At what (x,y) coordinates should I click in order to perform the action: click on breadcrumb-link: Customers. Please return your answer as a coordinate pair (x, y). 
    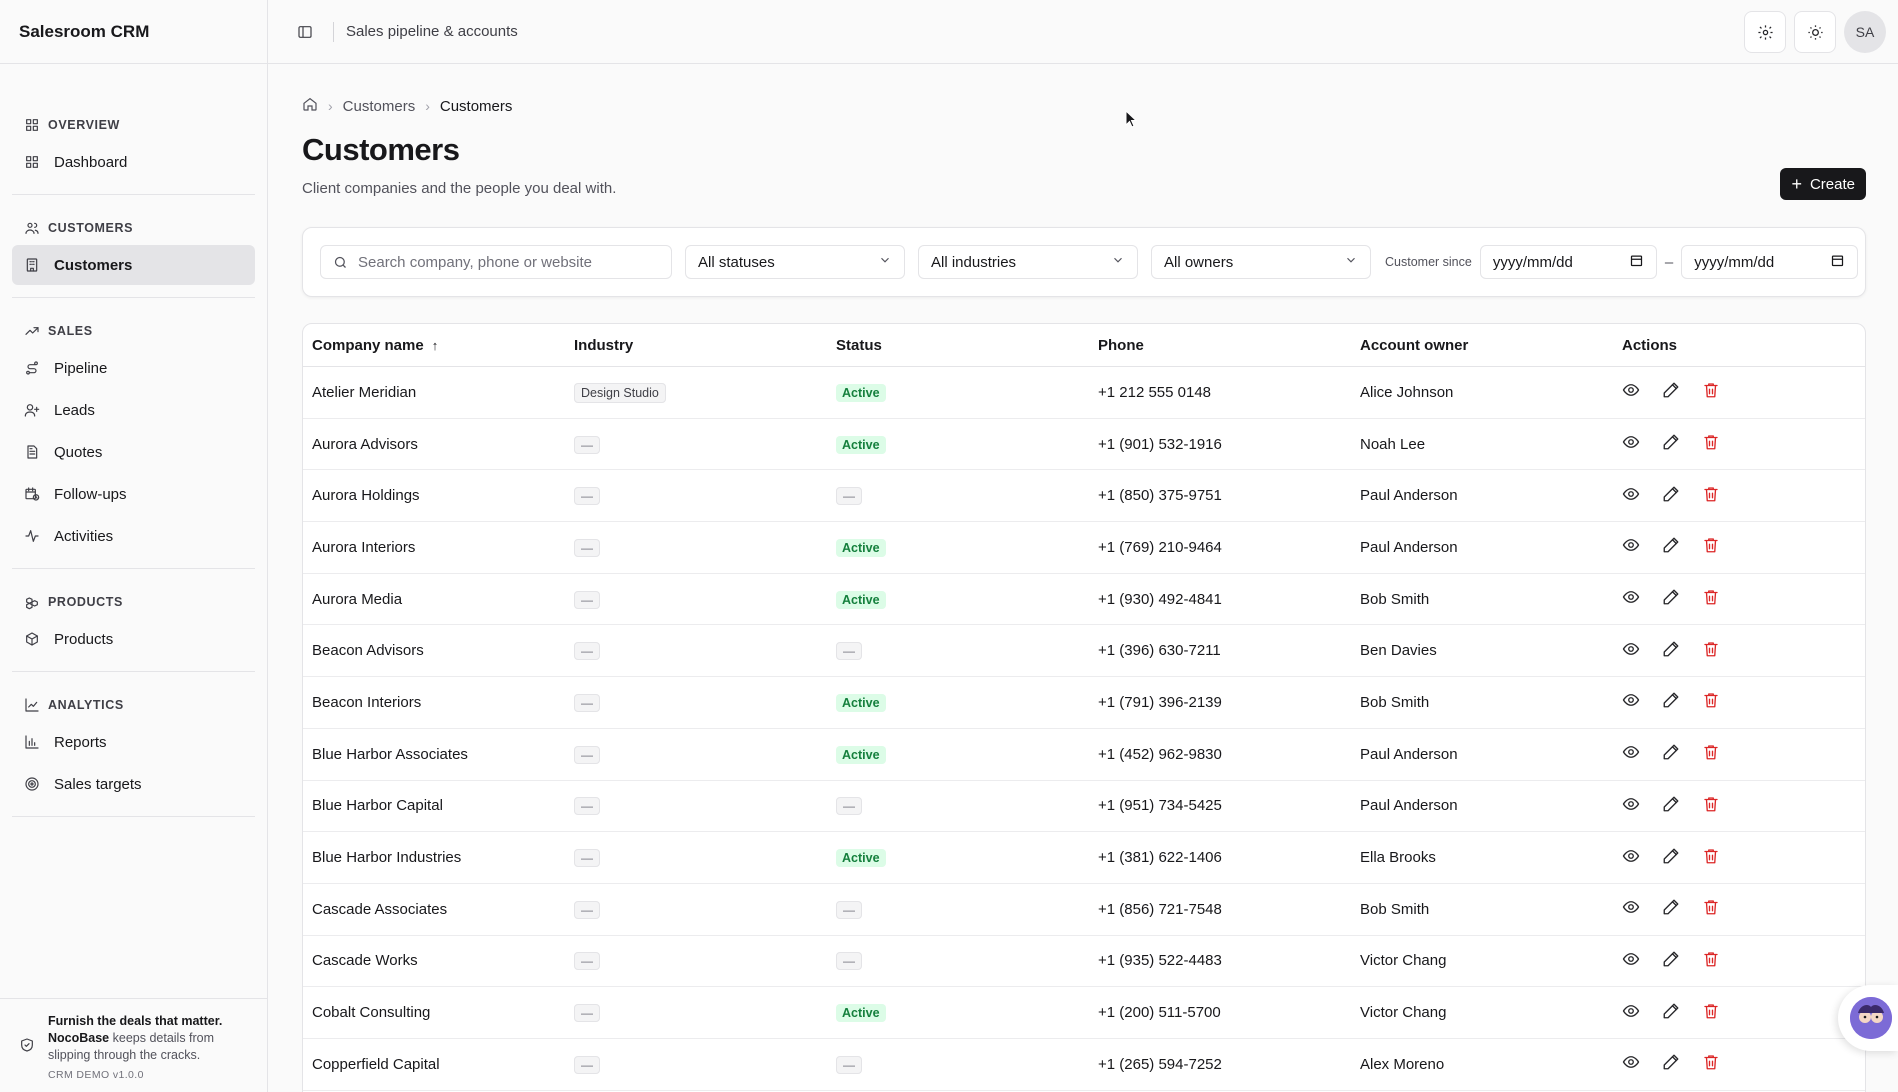
    Looking at the image, I should click on (379, 106).